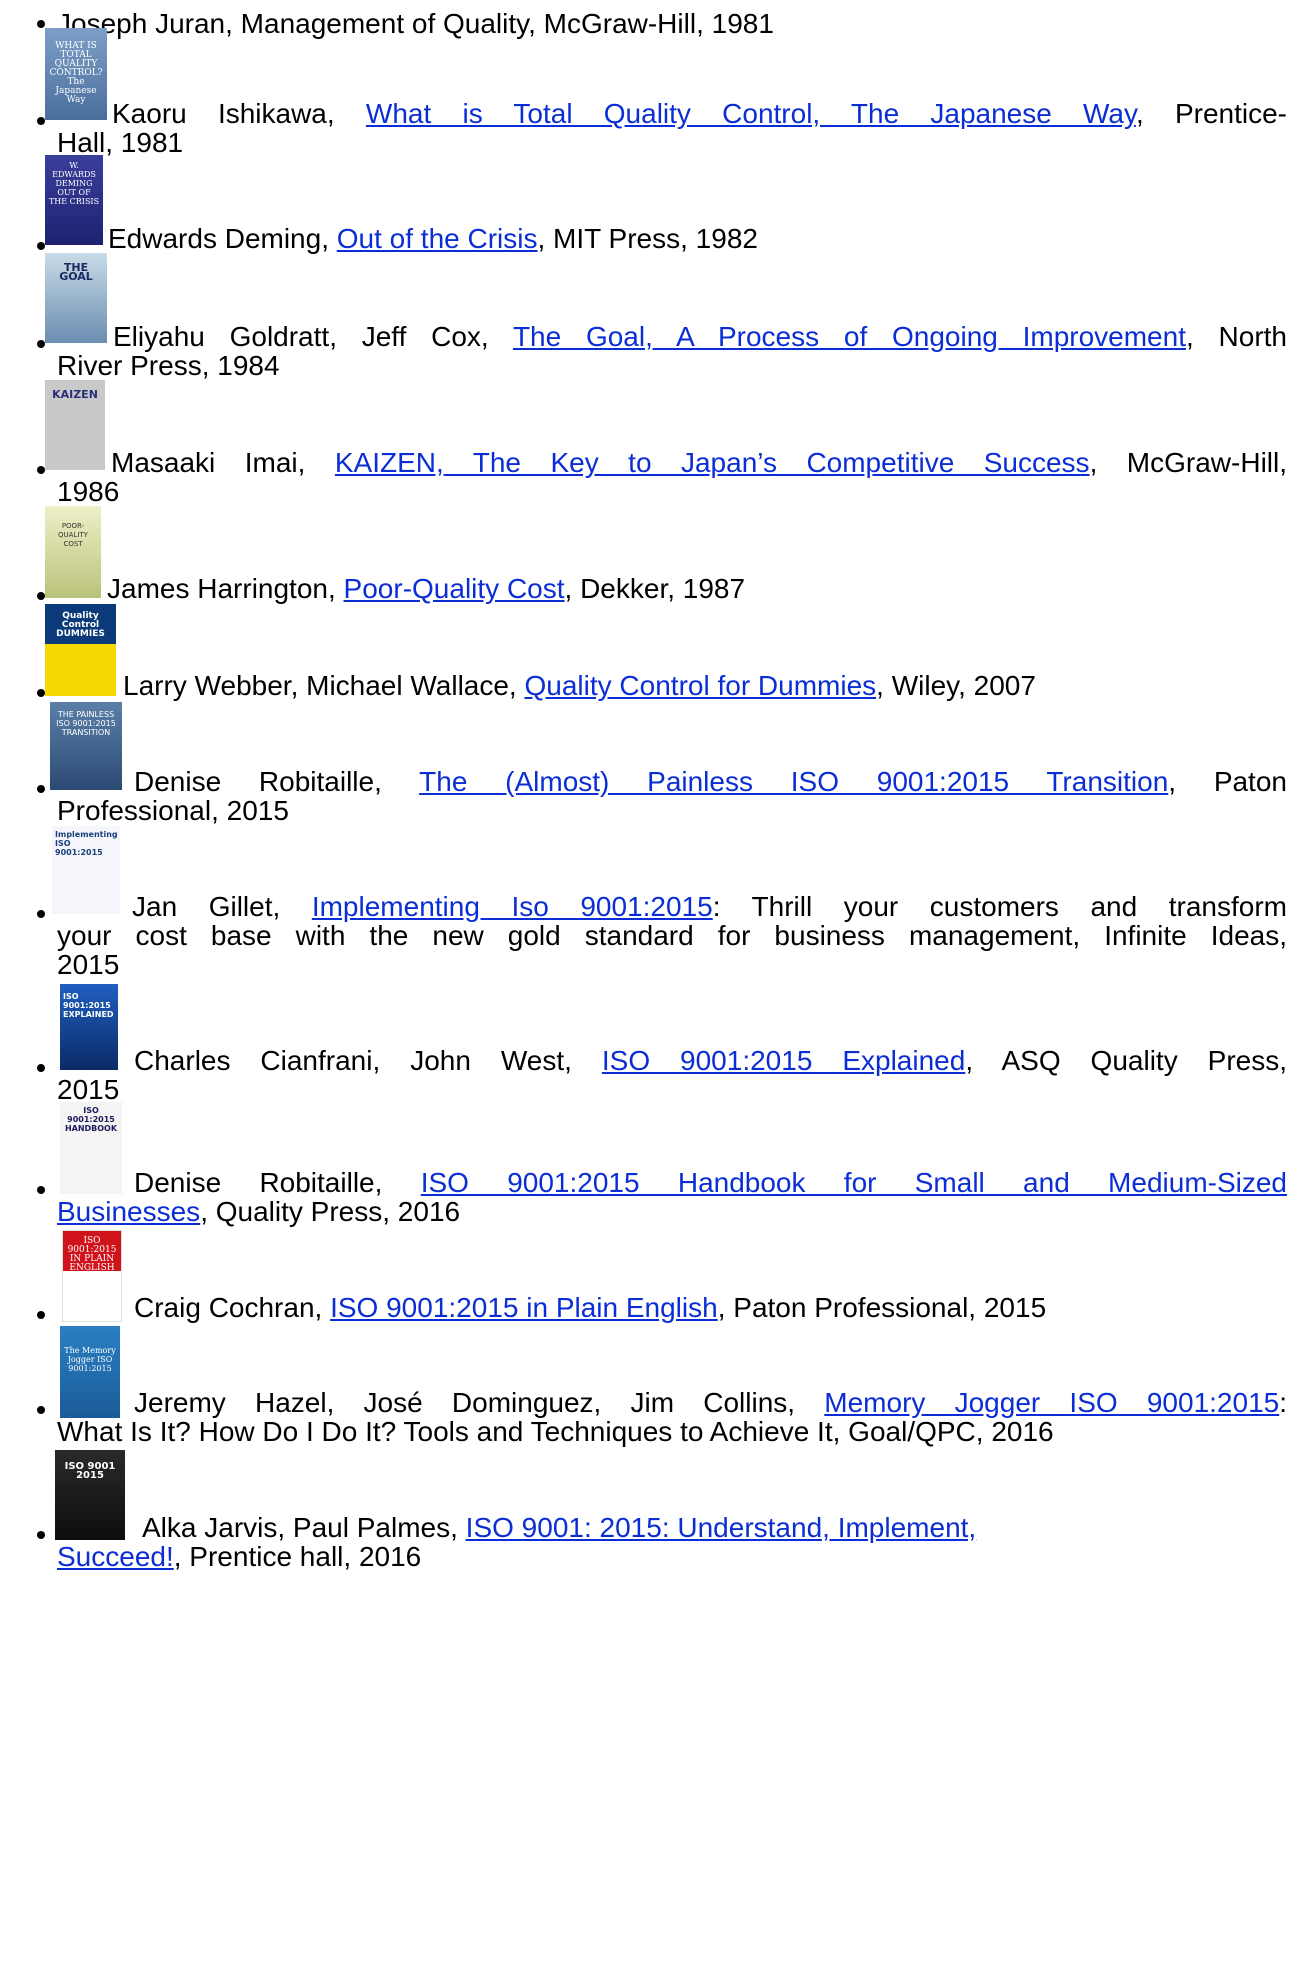  I want to click on book-cover-deming: W. EDWARDS DEMING OUT OF THE CRISIS, so click(74, 200).